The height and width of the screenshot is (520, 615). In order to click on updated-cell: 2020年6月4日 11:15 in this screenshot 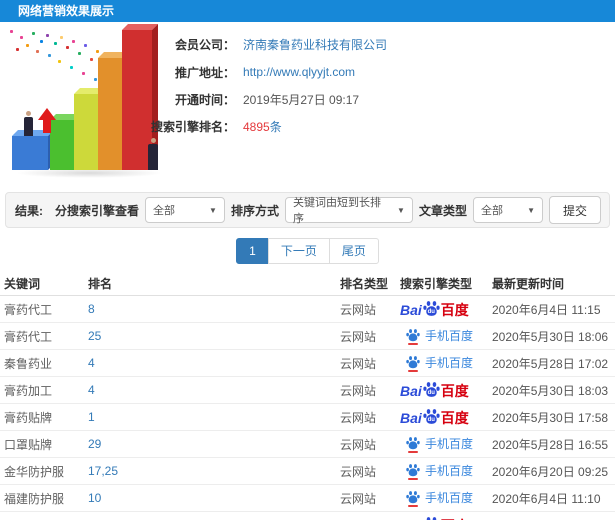, I will do `click(546, 309)`.